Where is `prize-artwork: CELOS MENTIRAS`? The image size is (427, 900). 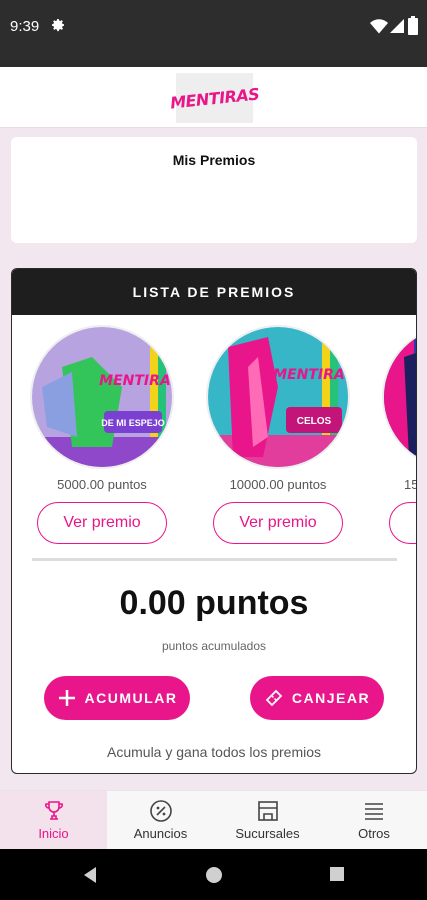 prize-artwork: CELOS MENTIRAS is located at coordinates (279, 397).